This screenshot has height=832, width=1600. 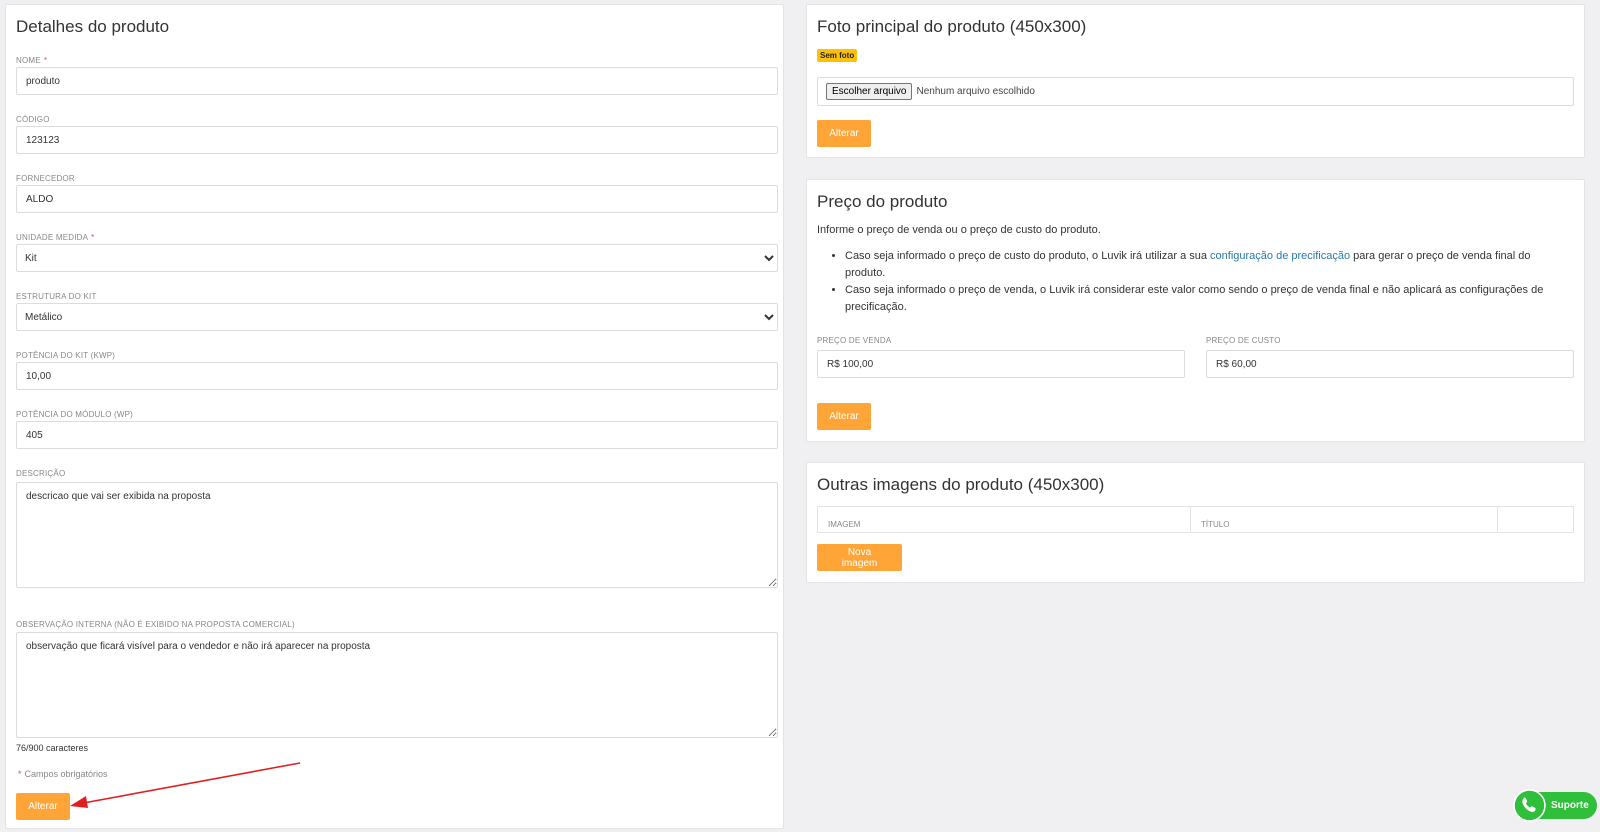 I want to click on nome-label: NOME *, so click(x=32, y=60).